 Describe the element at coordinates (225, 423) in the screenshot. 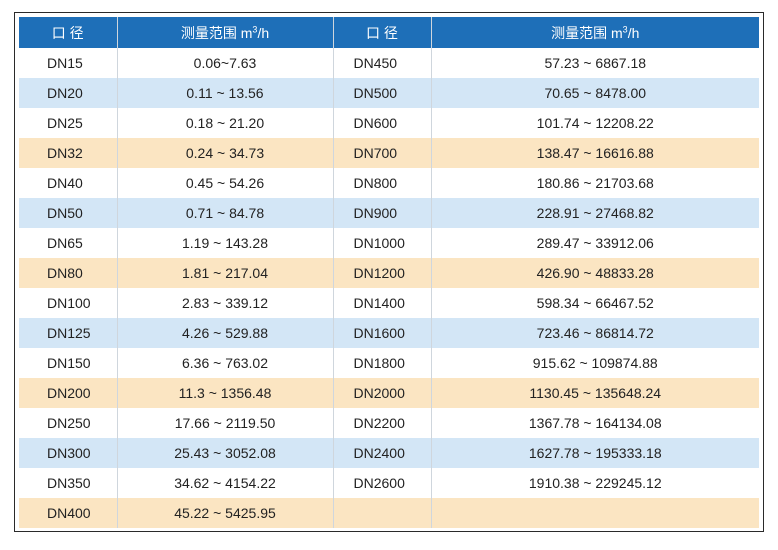

I see `range-cell-left: 17.66 ~ 2119.50` at that location.